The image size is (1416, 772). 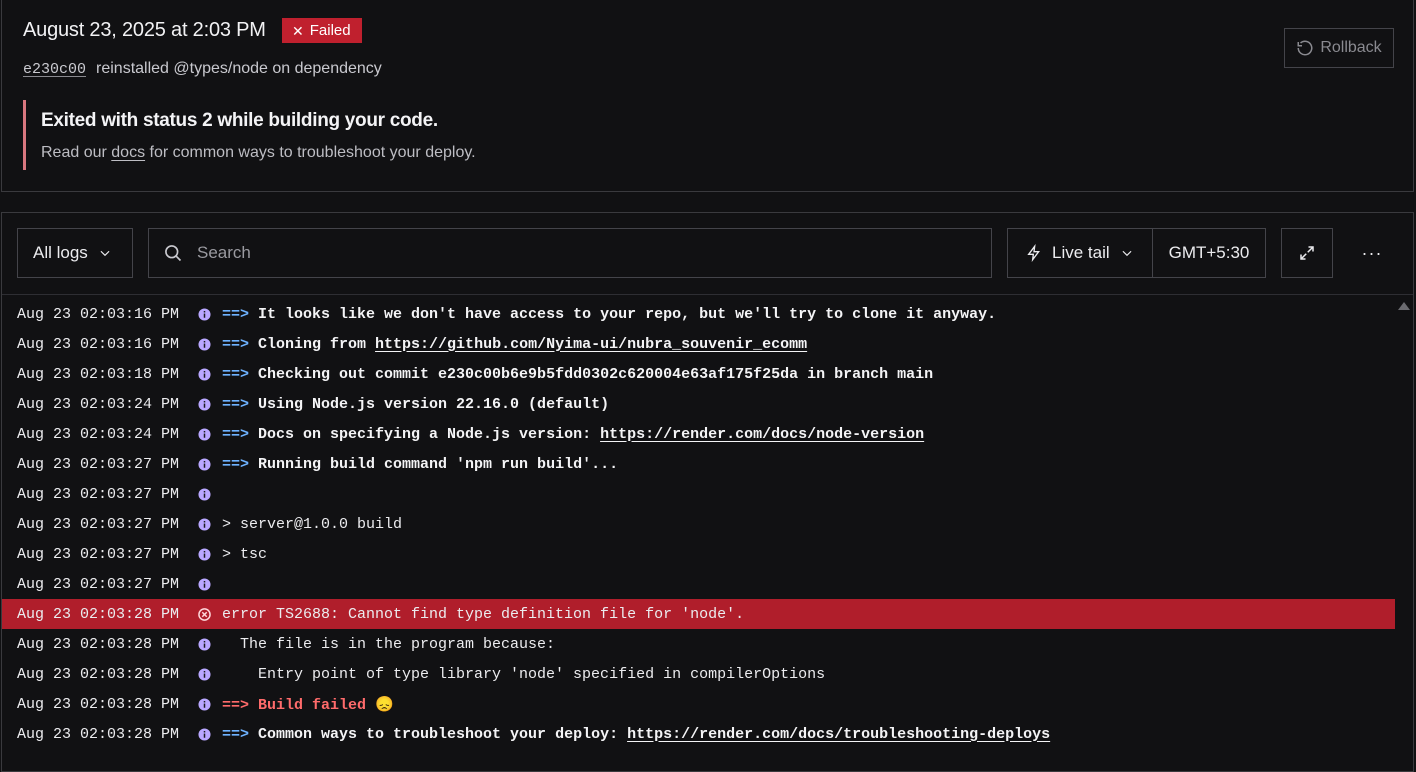 I want to click on error-icon, so click(x=204, y=614).